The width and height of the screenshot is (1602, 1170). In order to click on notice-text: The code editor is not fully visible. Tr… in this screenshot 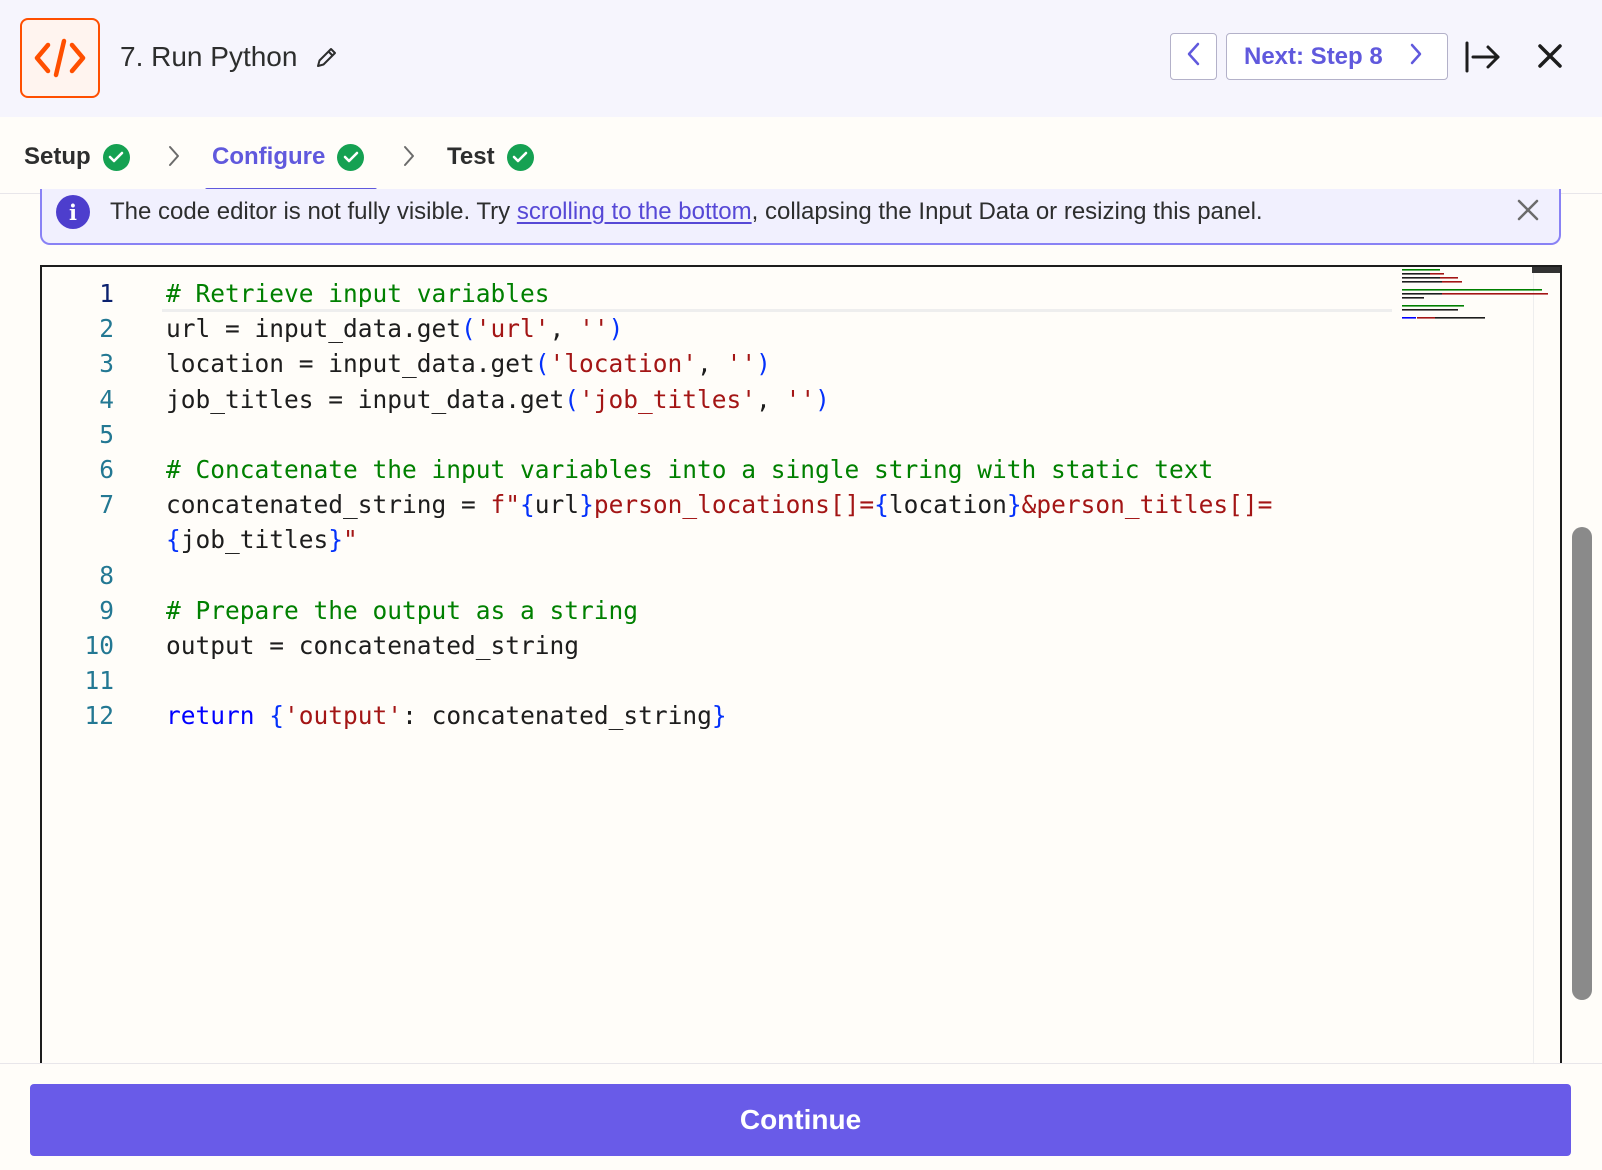, I will do `click(686, 212)`.